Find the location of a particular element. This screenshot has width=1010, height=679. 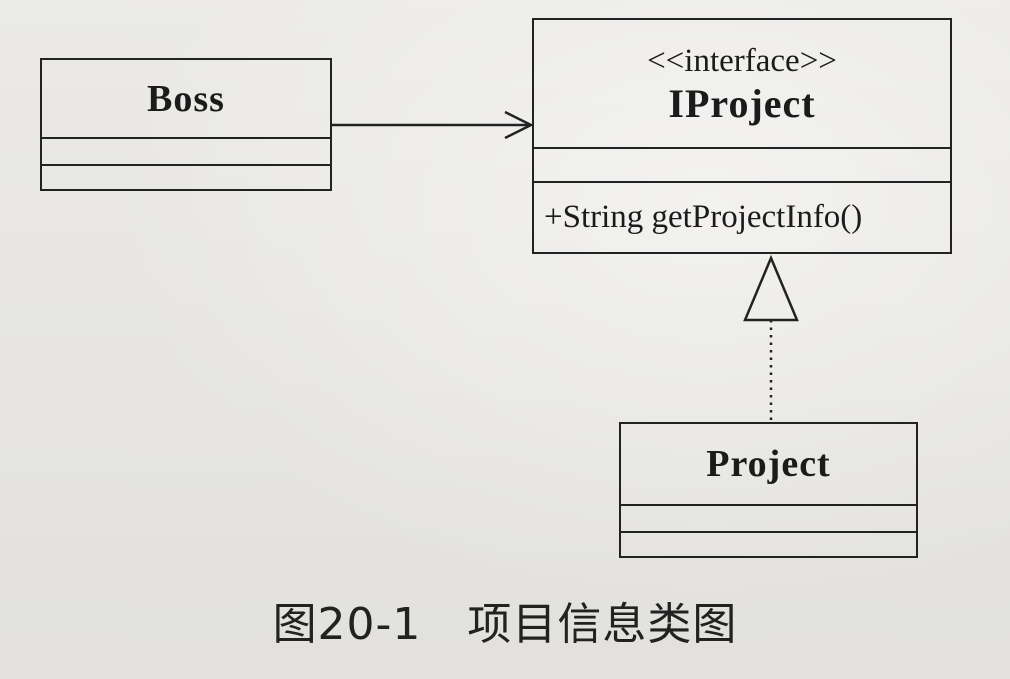

figure-number: 图20-1 is located at coordinates (347, 624).